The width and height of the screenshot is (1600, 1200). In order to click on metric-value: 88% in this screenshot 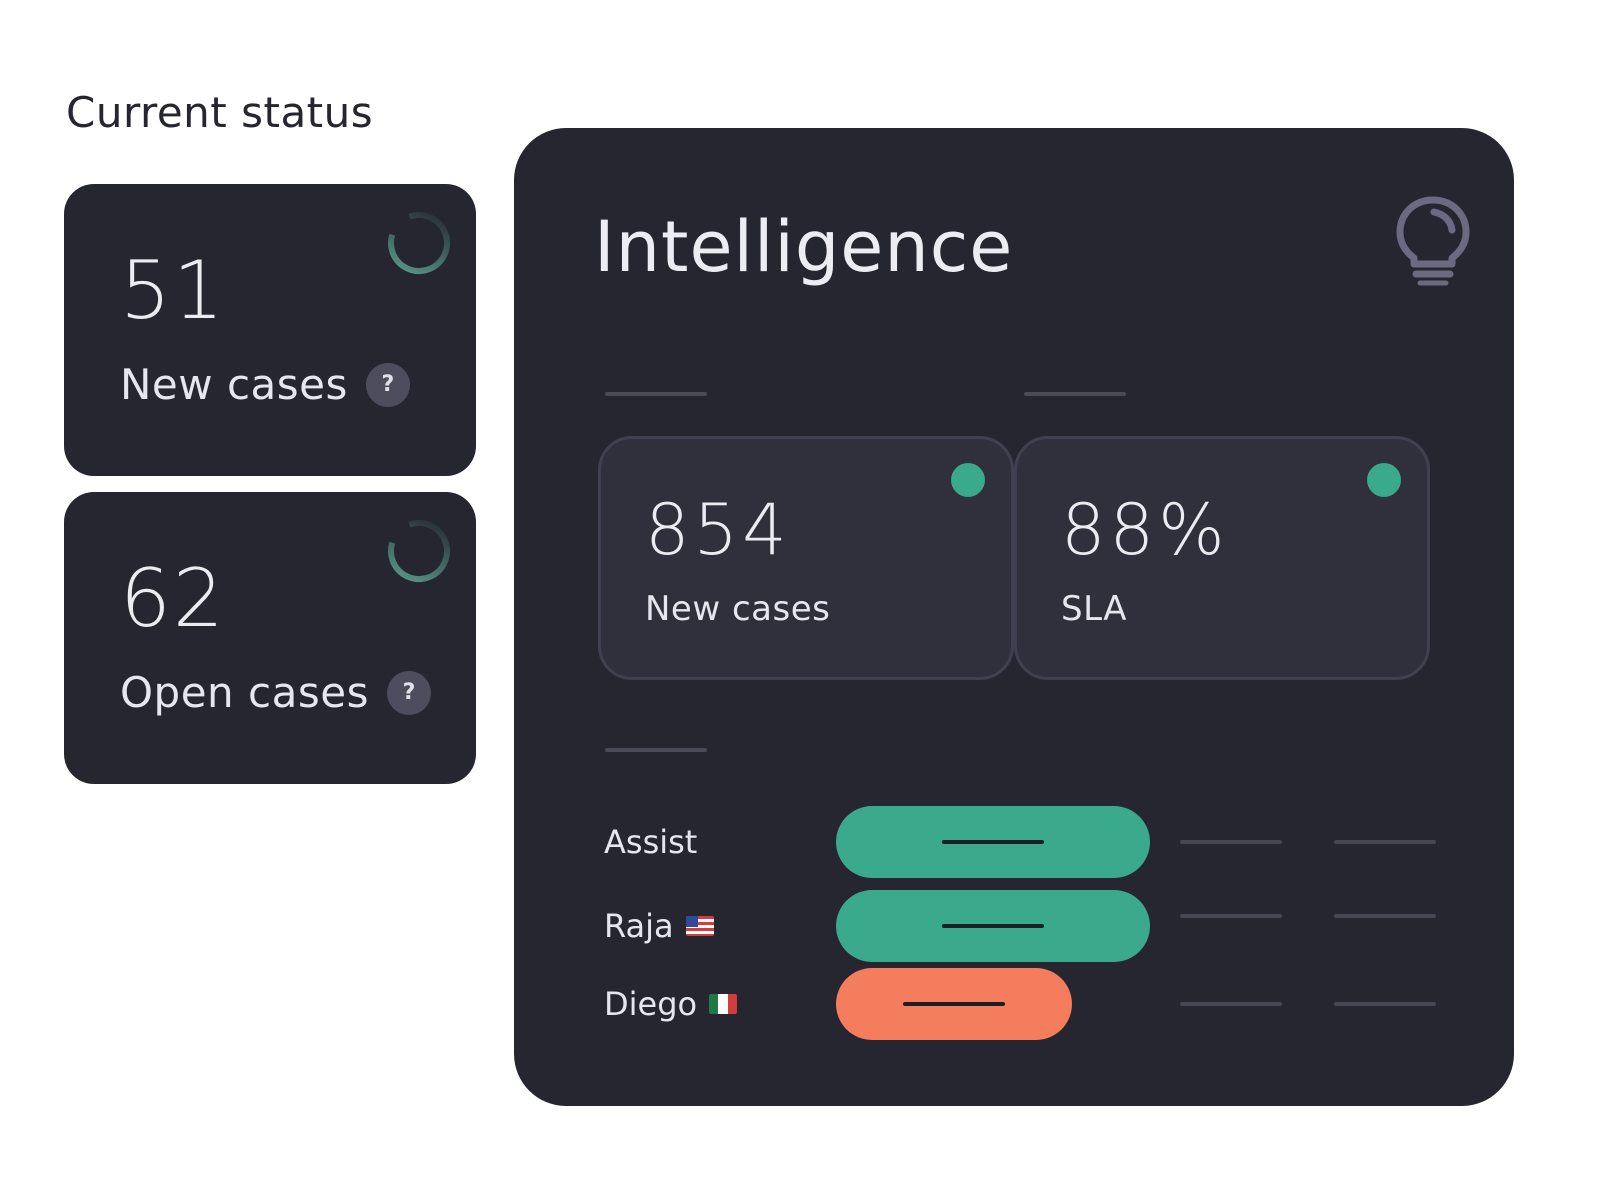, I will do `click(1145, 530)`.